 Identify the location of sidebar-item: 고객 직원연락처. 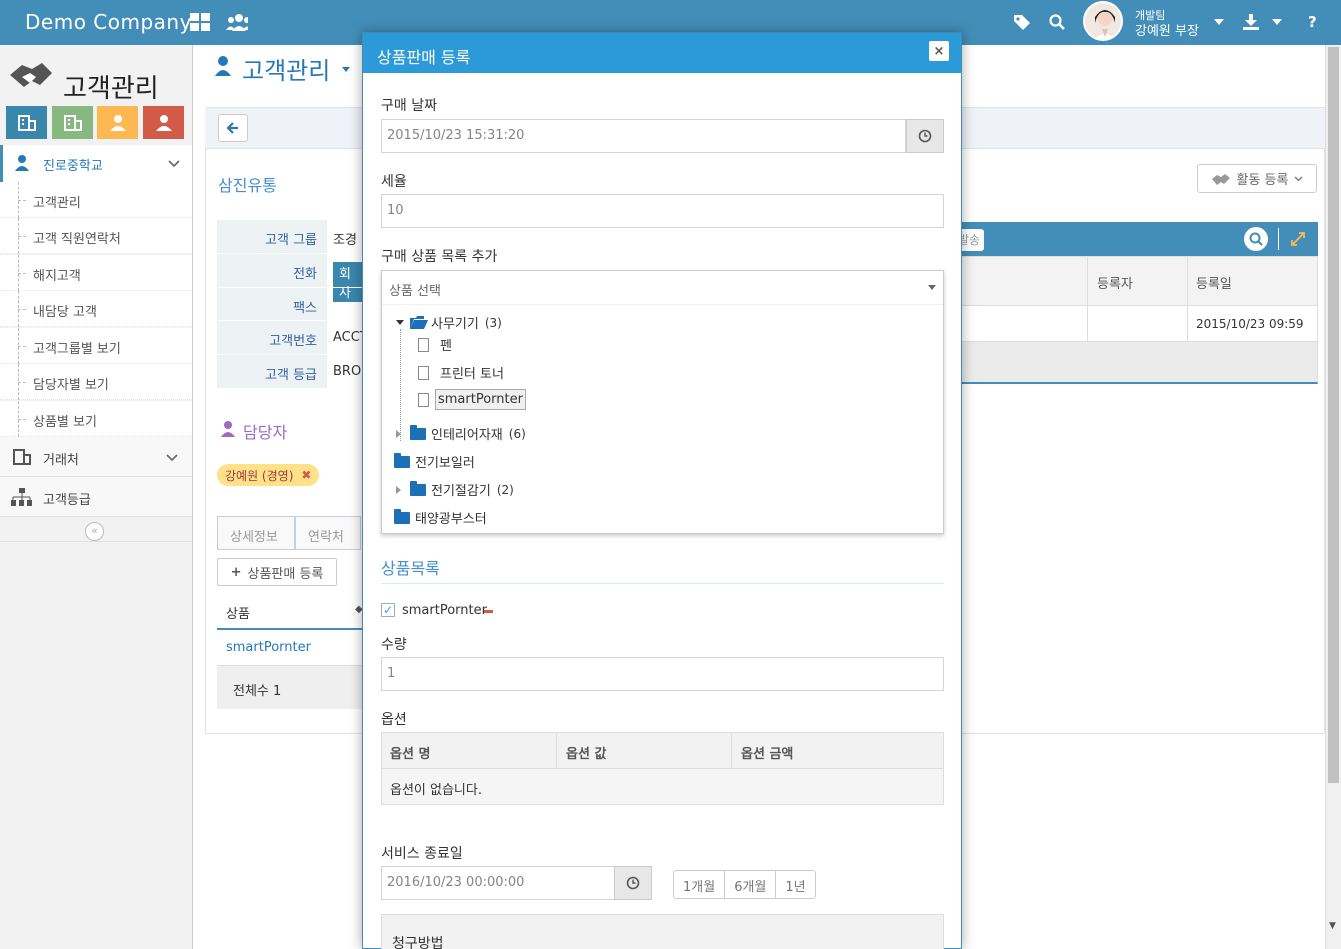
(96, 236).